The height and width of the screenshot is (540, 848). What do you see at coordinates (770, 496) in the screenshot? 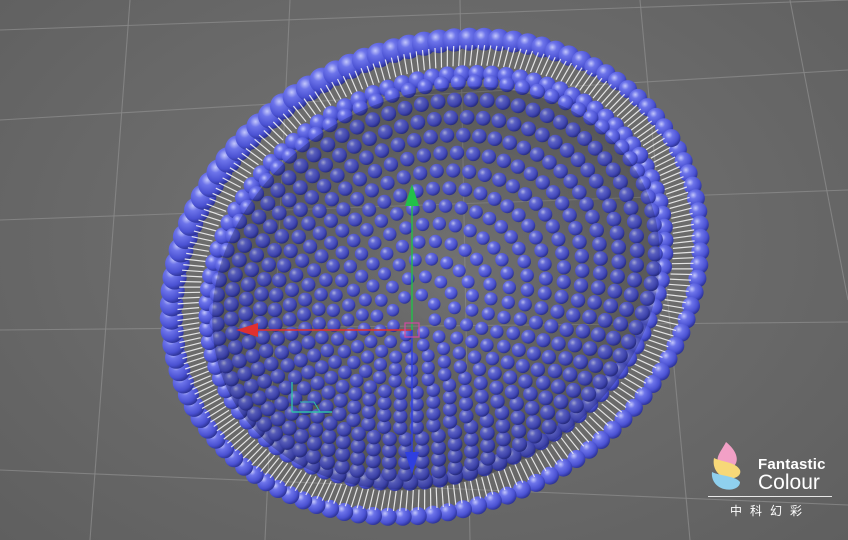
I see `brand-divider` at bounding box center [770, 496].